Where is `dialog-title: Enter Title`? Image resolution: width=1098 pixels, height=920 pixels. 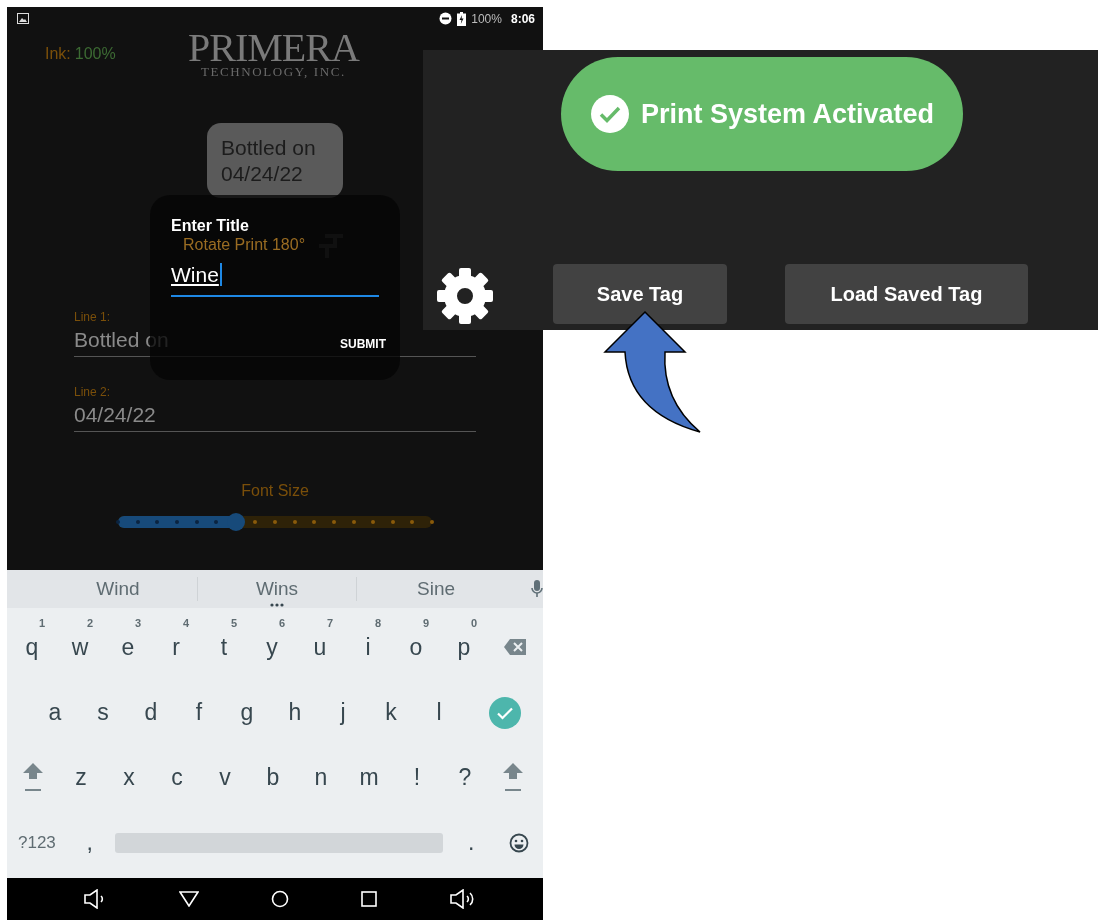 dialog-title: Enter Title is located at coordinates (210, 226).